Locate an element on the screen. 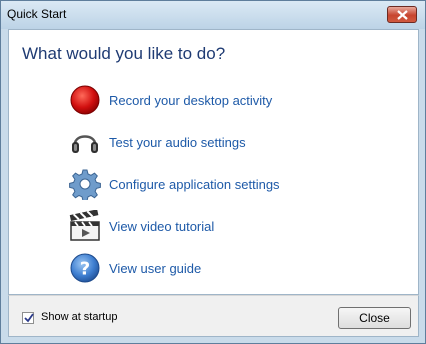 The image size is (426, 344). close-icon is located at coordinates (402, 15).